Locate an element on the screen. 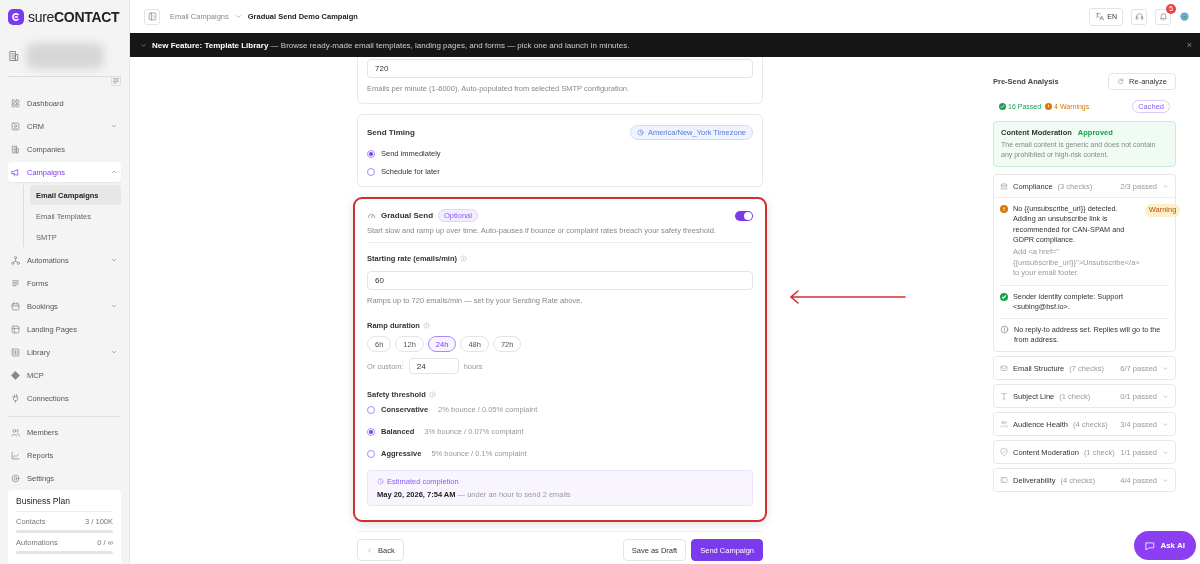 Image resolution: width=1200 pixels, height=564 pixels. ask-ai-button: Ask AI is located at coordinates (1165, 545).